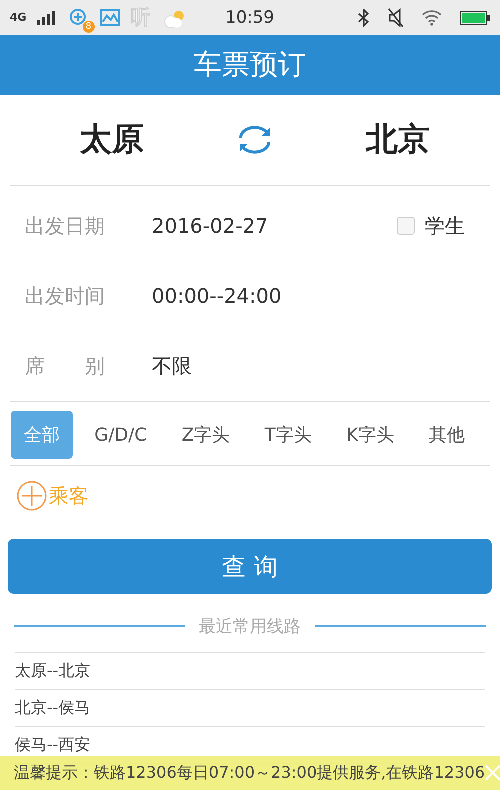 This screenshot has width=500, height=790. What do you see at coordinates (121, 435) in the screenshot?
I see `train-type-tab: G/D/C` at bounding box center [121, 435].